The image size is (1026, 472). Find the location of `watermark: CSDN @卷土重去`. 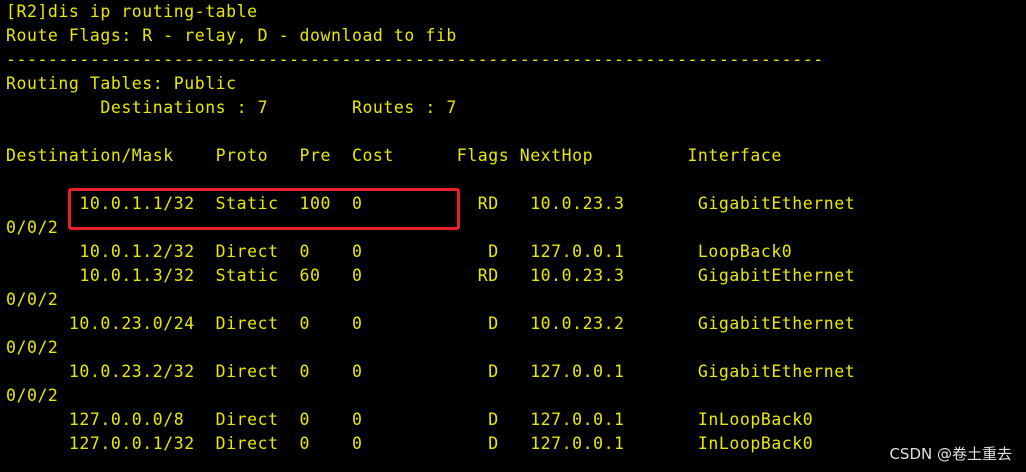

watermark: CSDN @卷土重去 is located at coordinates (950, 454).